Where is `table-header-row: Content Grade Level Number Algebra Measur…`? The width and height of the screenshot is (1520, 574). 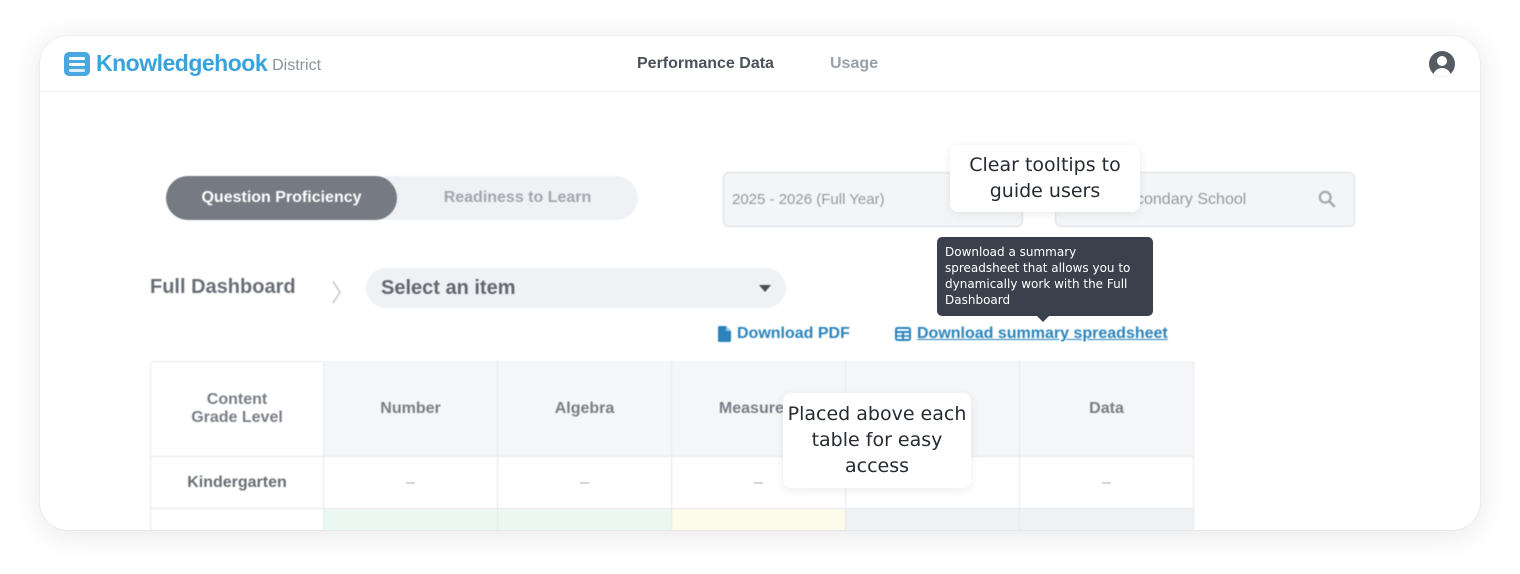
table-header-row: Content Grade Level Number Algebra Measur… is located at coordinates (672, 409).